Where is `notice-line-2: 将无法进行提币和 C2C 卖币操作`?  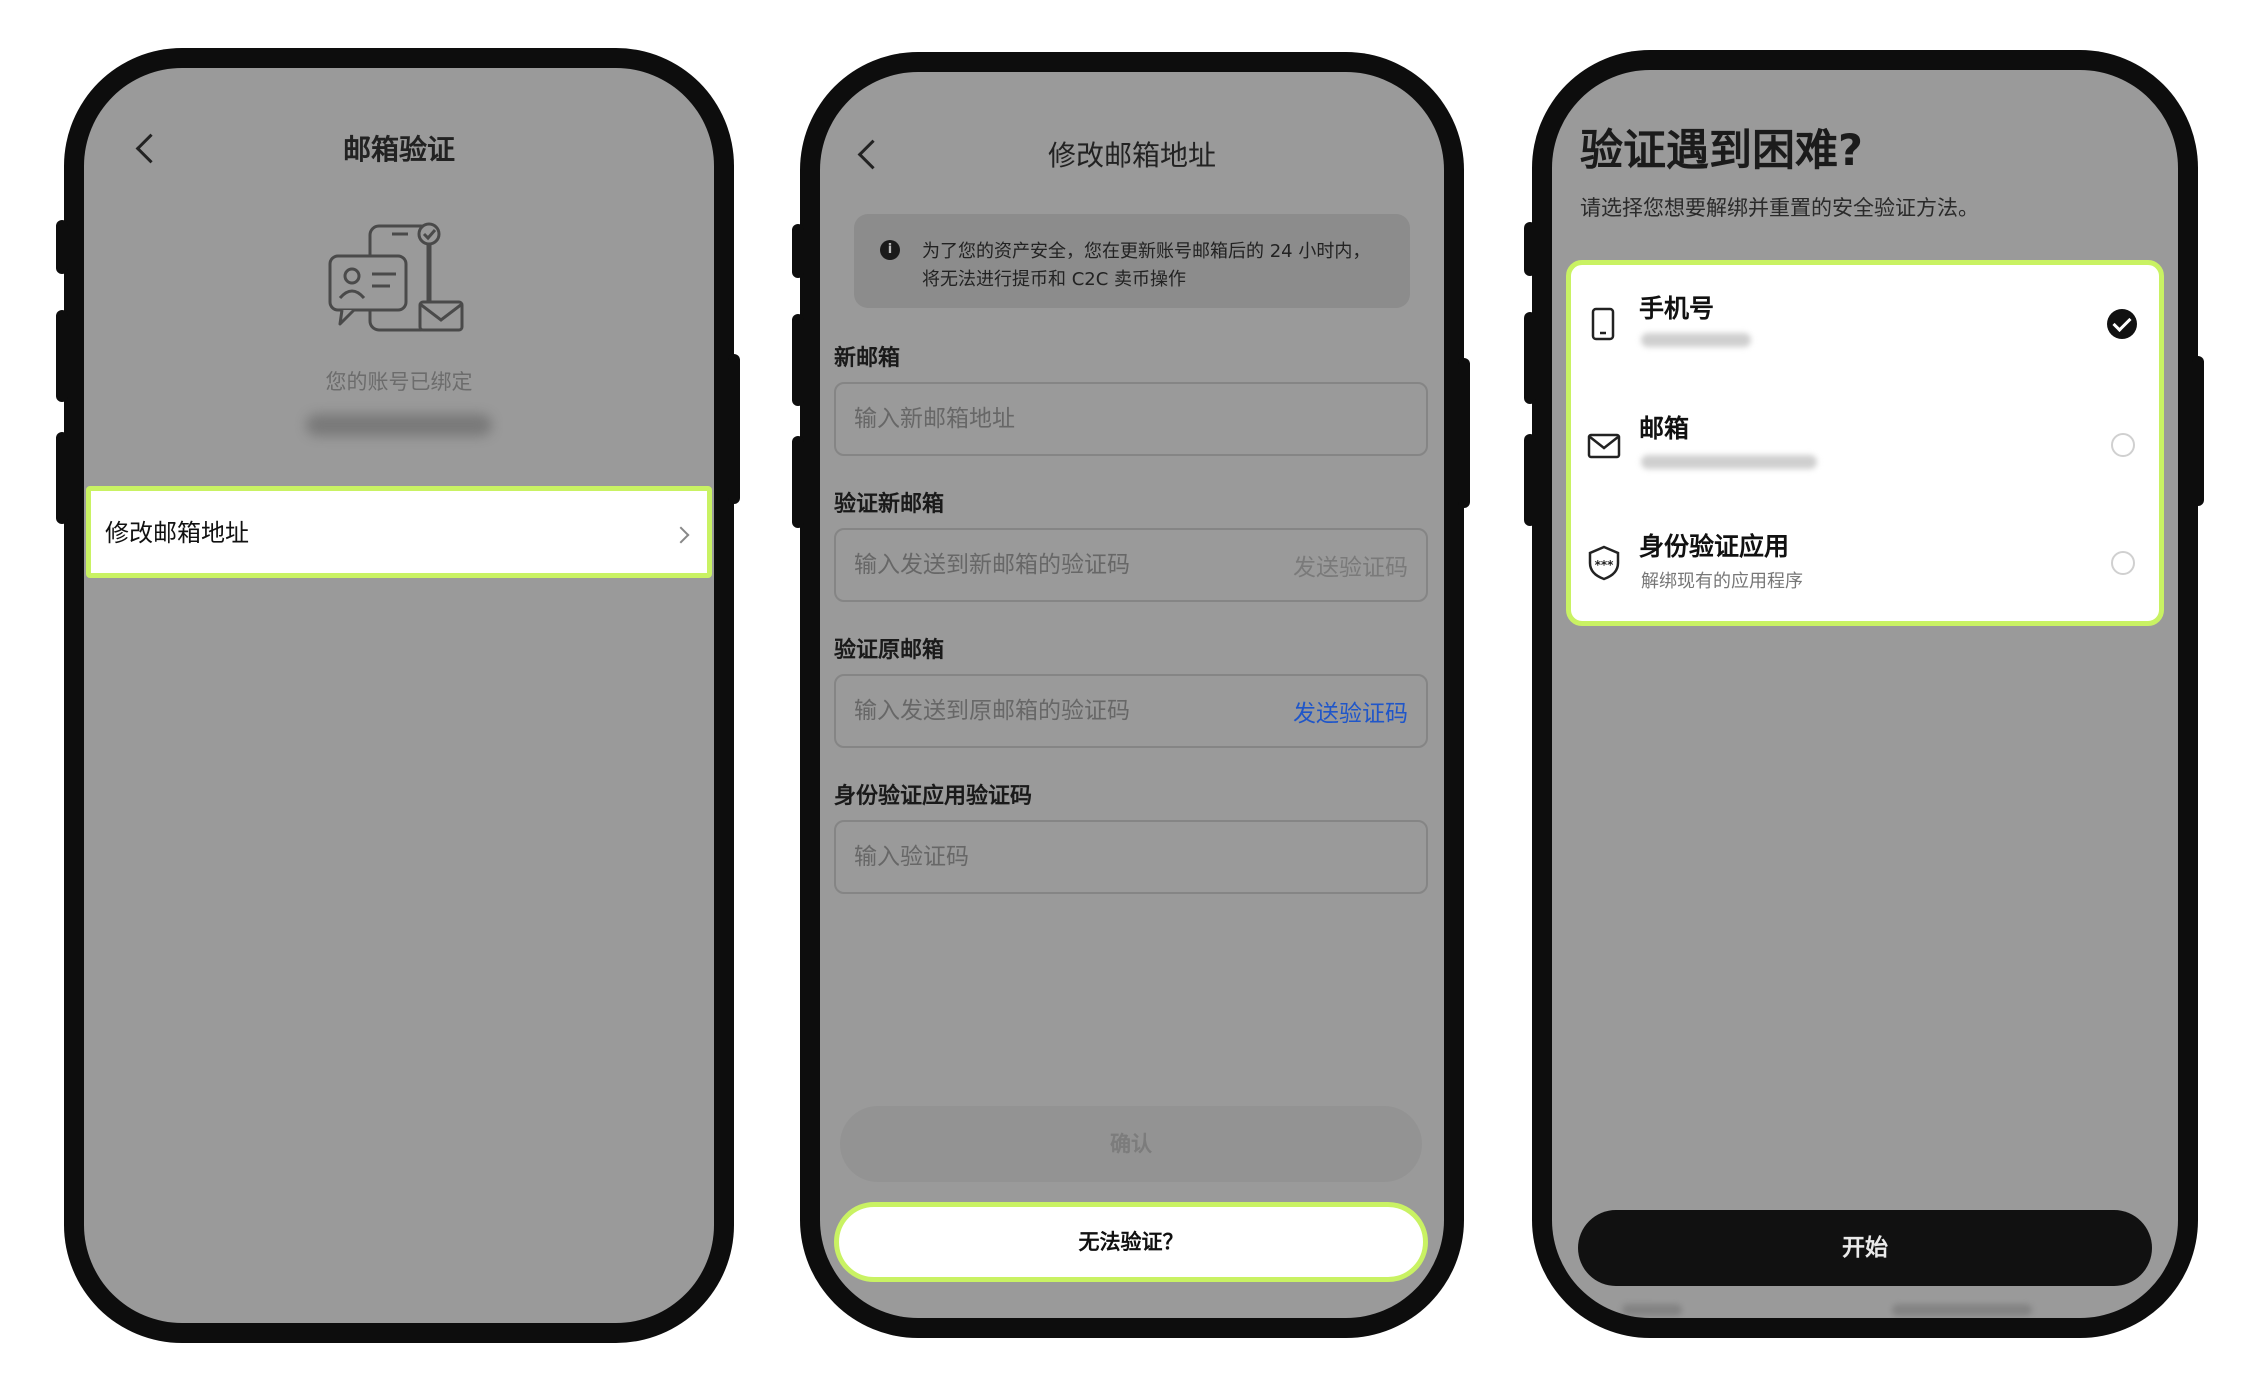 notice-line-2: 将无法进行提币和 C2C 卖币操作 is located at coordinates (1054, 279).